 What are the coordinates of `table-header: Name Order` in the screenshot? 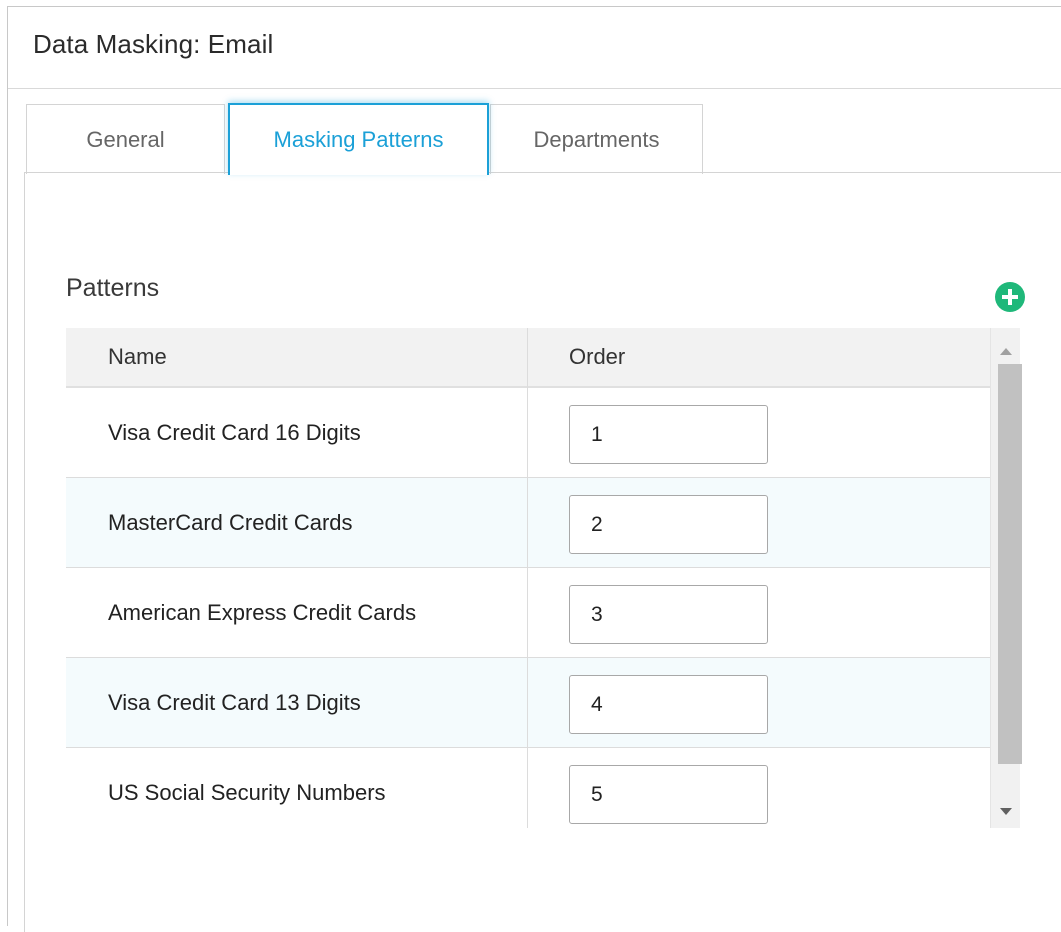 It's located at (528, 358).